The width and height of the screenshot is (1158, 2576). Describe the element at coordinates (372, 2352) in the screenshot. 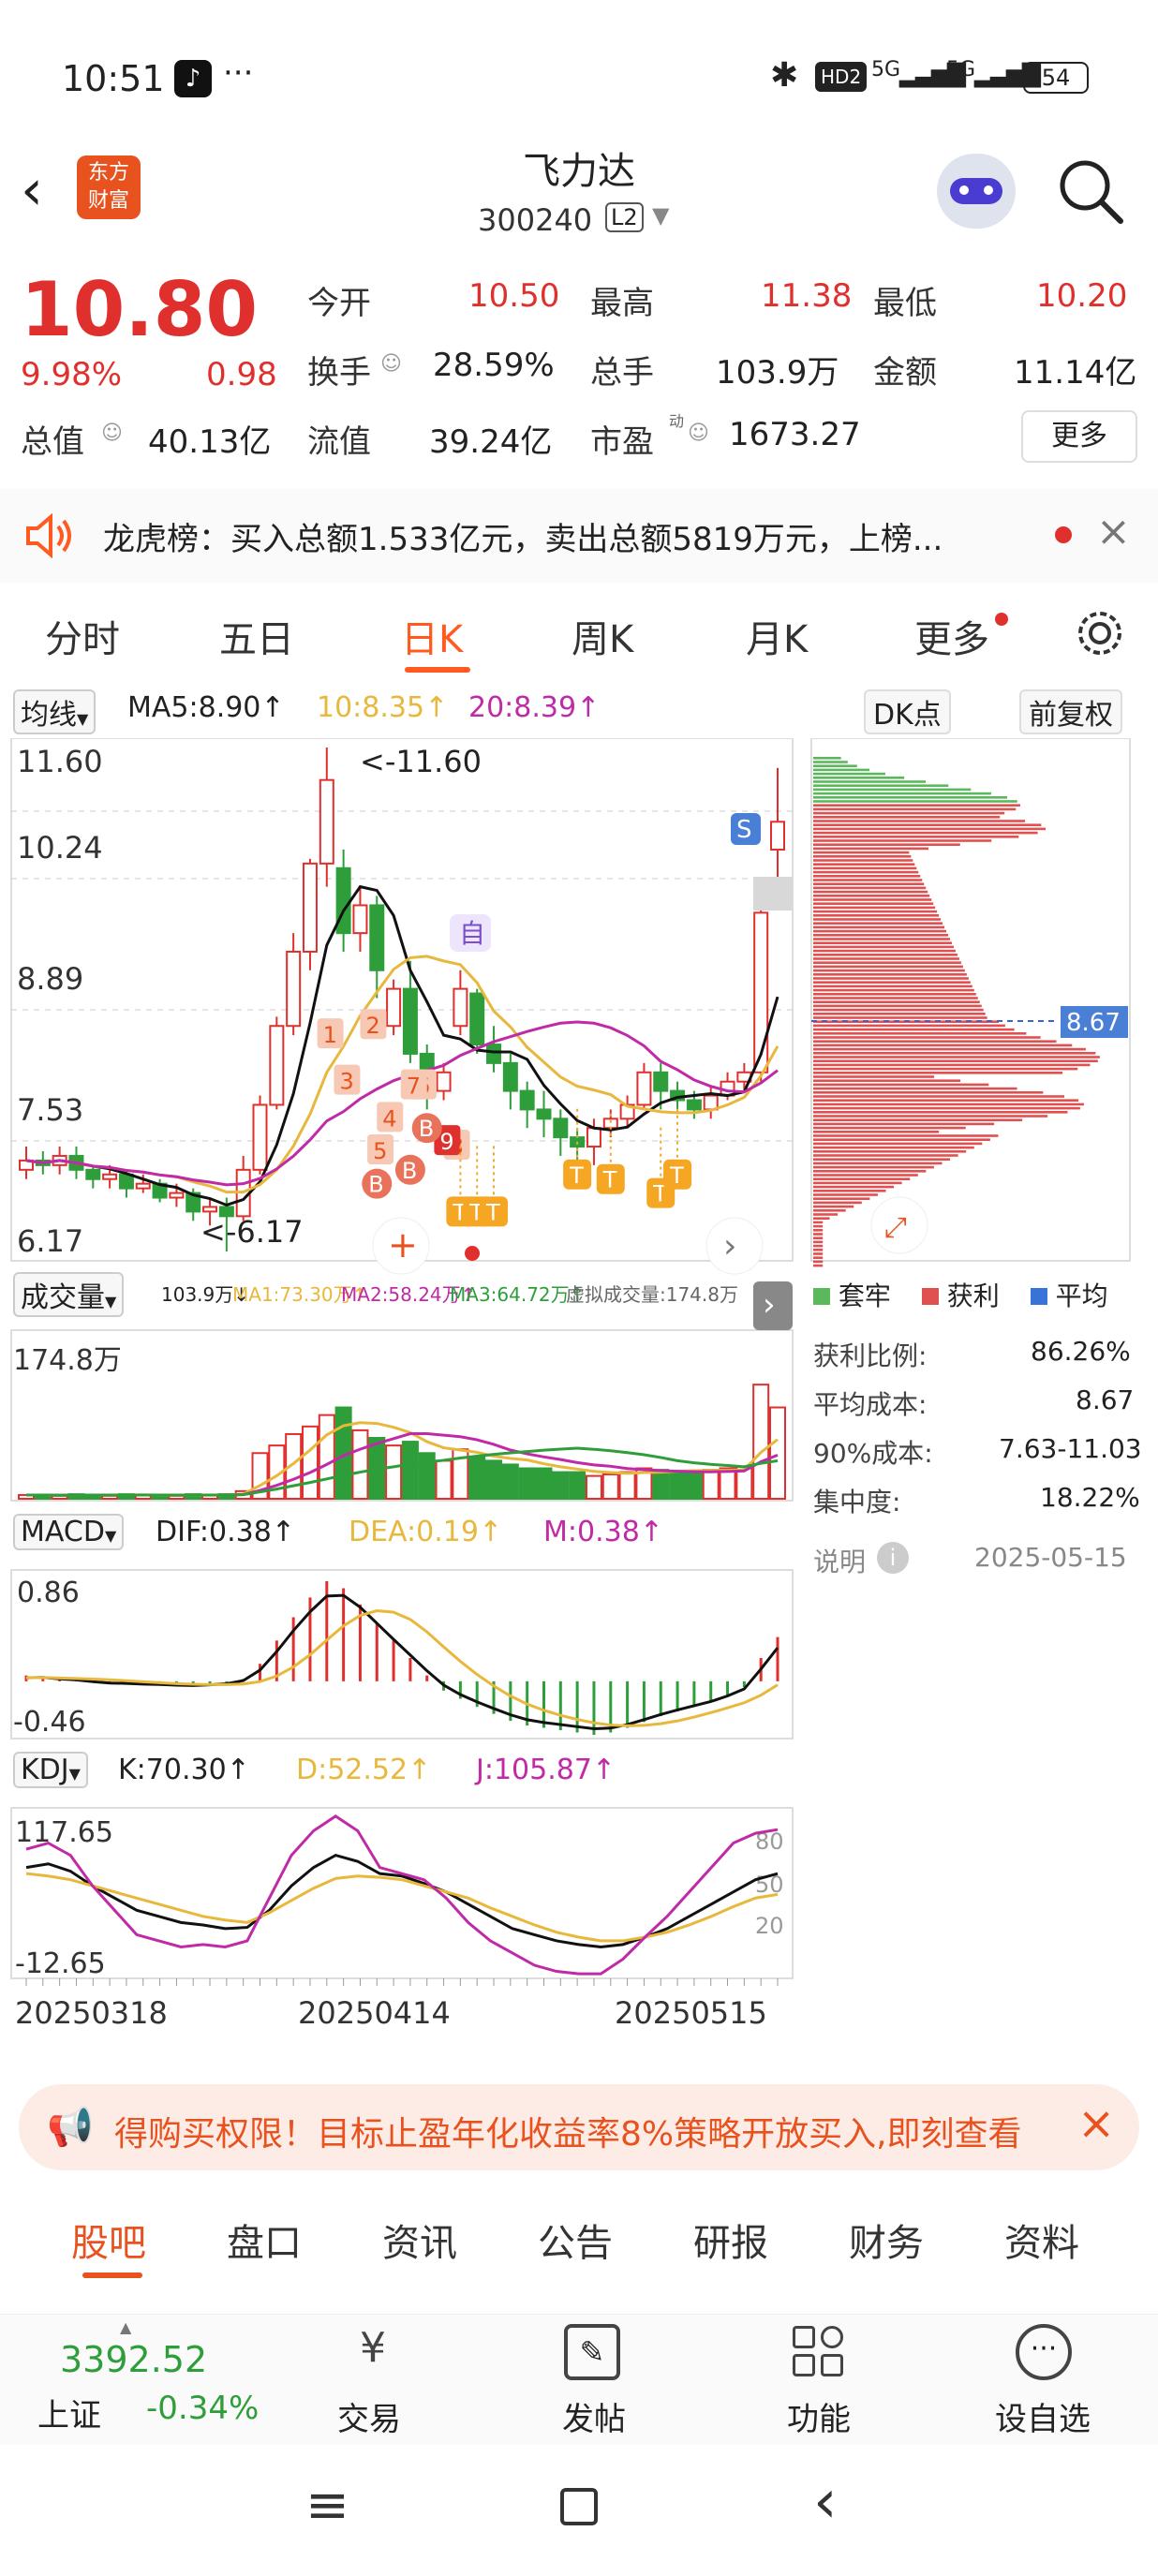

I see `trade-icon: ¥` at that location.